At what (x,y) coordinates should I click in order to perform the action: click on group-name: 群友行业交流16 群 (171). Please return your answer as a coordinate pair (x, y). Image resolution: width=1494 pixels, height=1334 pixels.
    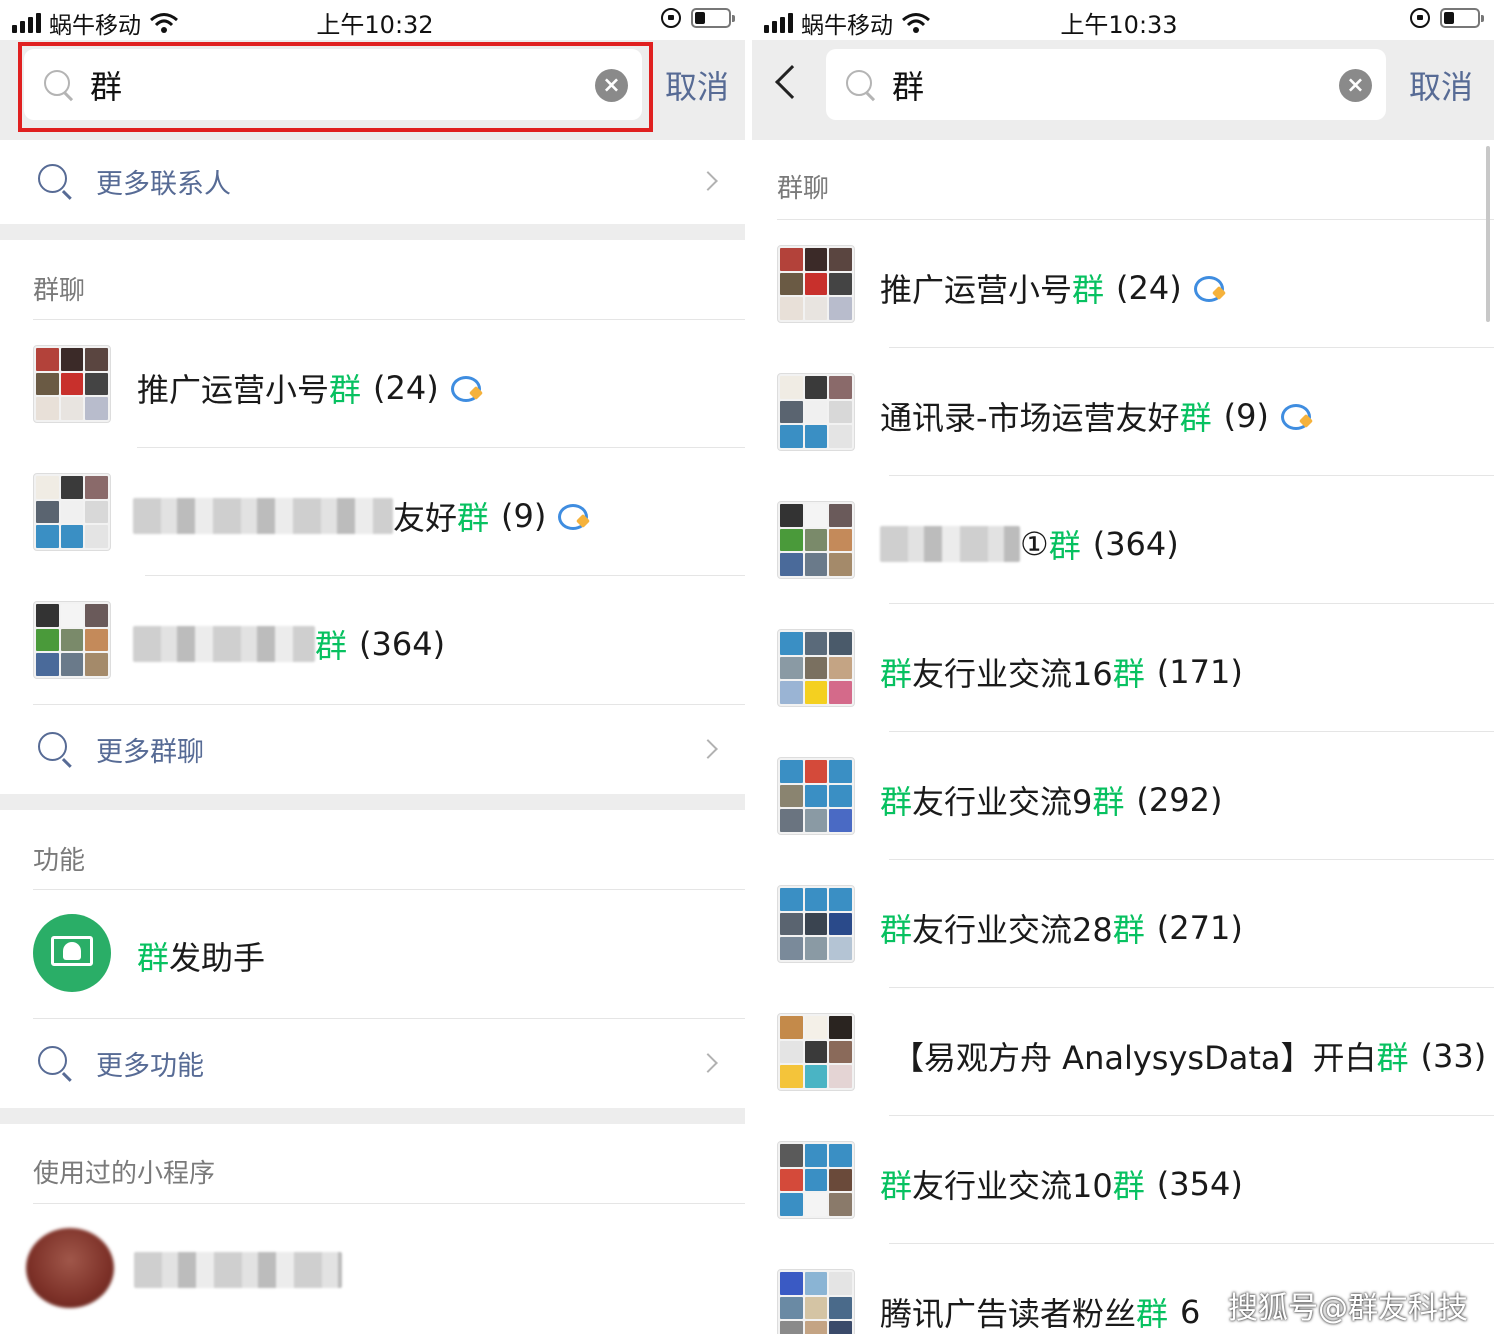
    Looking at the image, I should click on (1061, 673).